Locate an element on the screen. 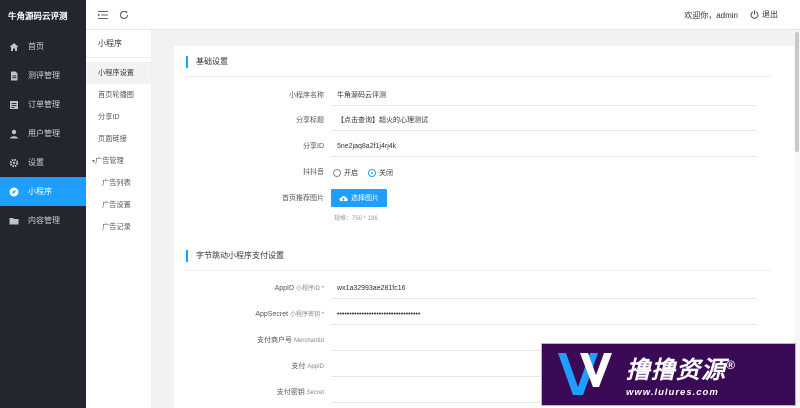 The height and width of the screenshot is (408, 800). compass-icon is located at coordinates (14, 192).